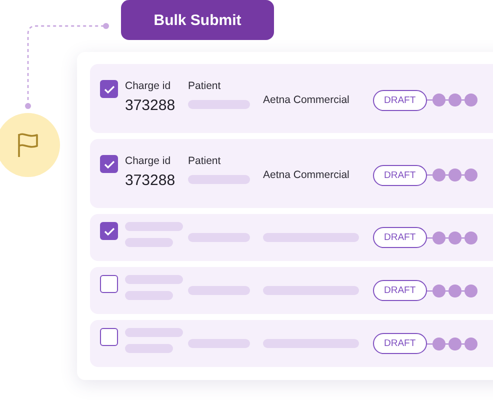 The width and height of the screenshot is (493, 404). What do you see at coordinates (28, 145) in the screenshot?
I see `flag-icon` at bounding box center [28, 145].